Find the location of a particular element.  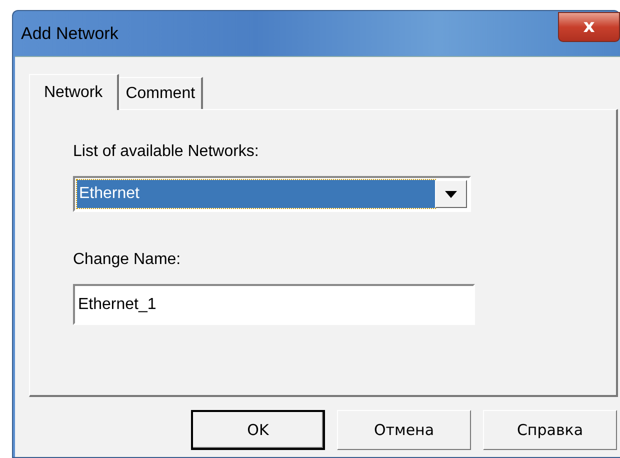

network-dropdown: Ethernet is located at coordinates (272, 194).